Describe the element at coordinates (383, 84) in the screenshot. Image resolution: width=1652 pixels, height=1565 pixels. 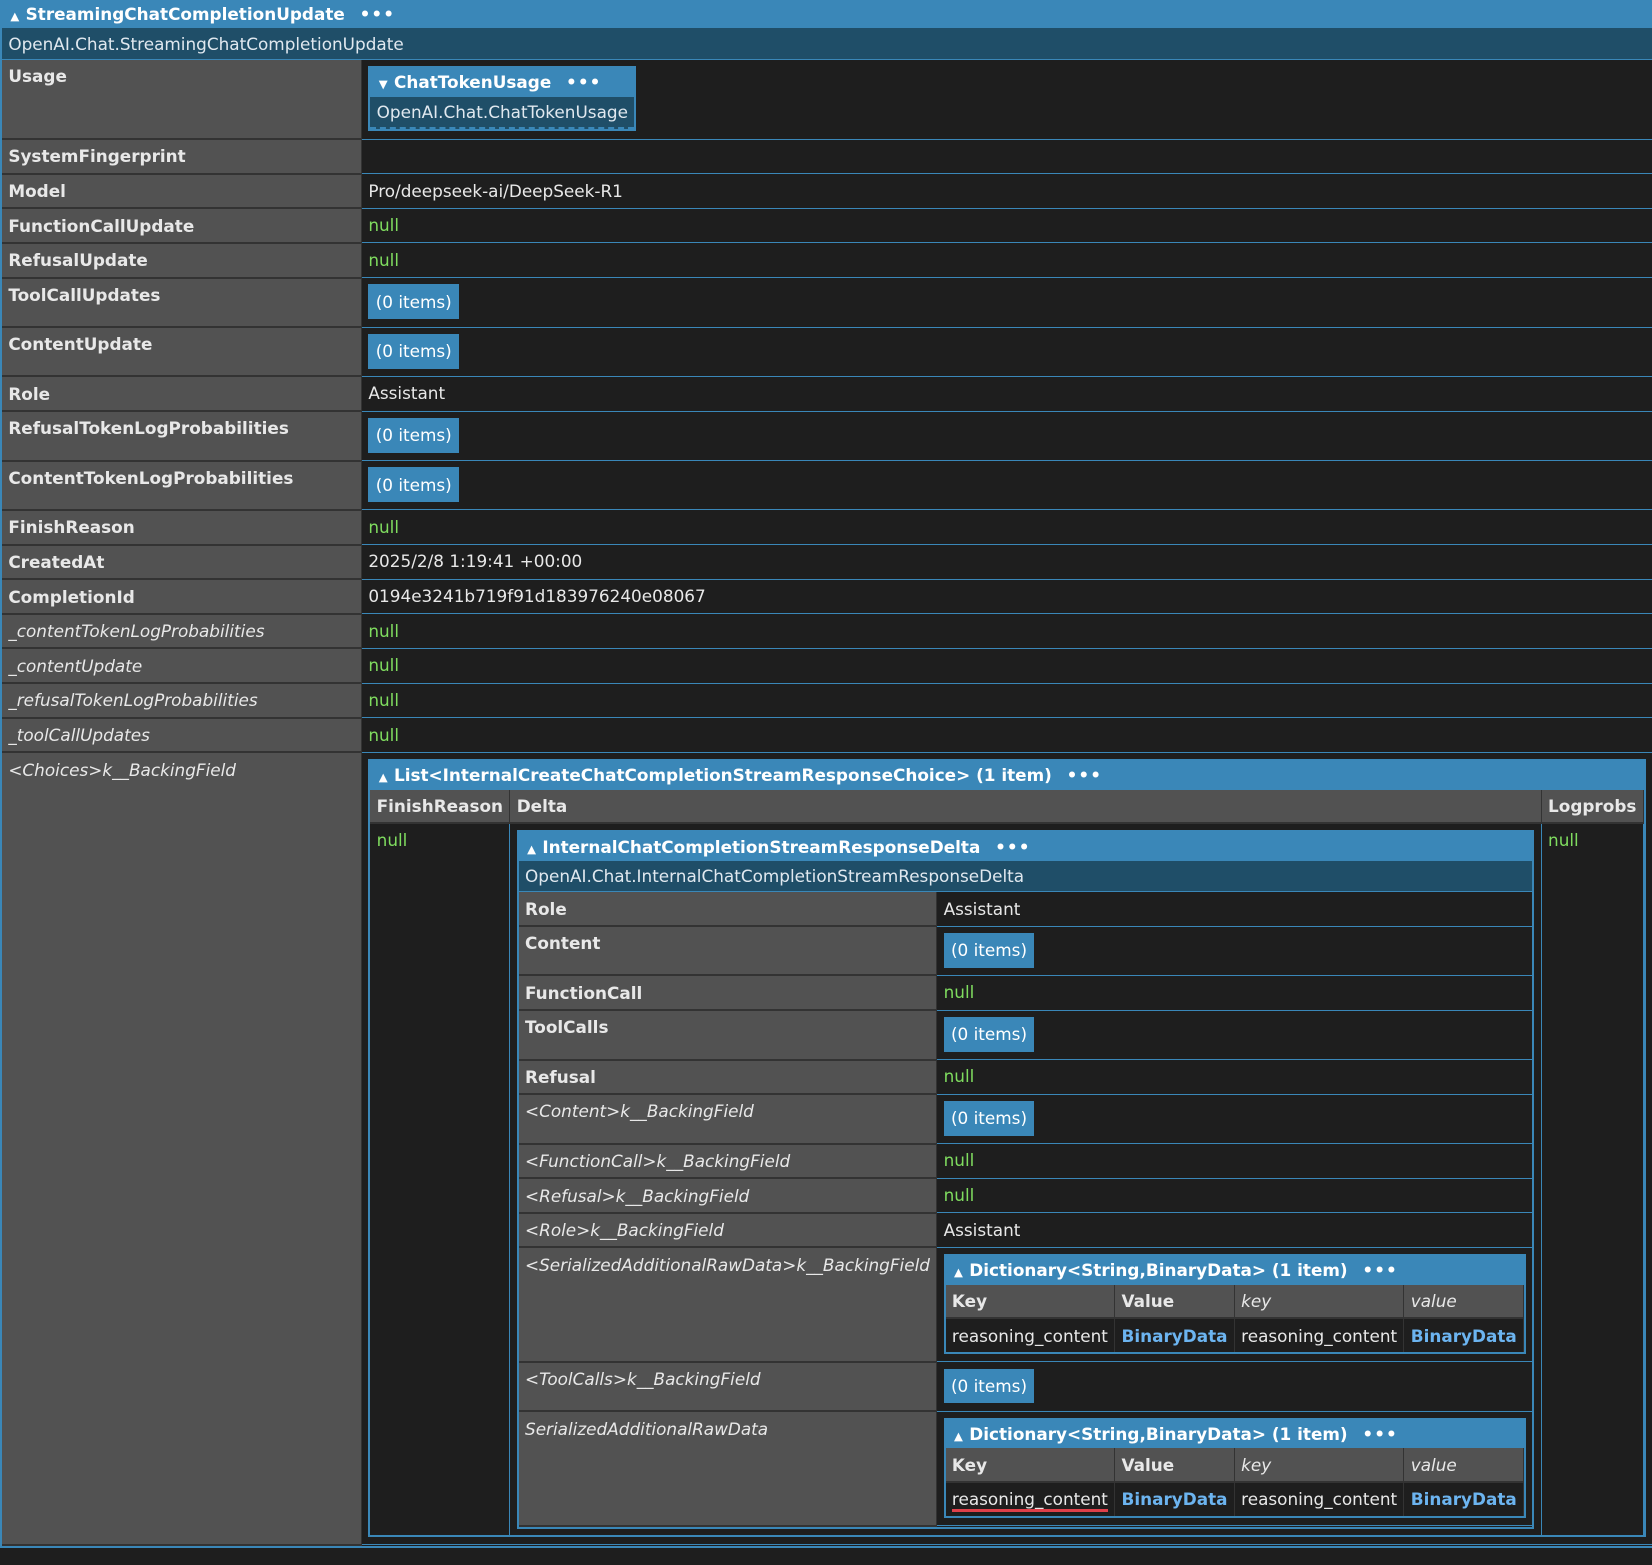
I see `triangle-down-icon: ▼` at that location.